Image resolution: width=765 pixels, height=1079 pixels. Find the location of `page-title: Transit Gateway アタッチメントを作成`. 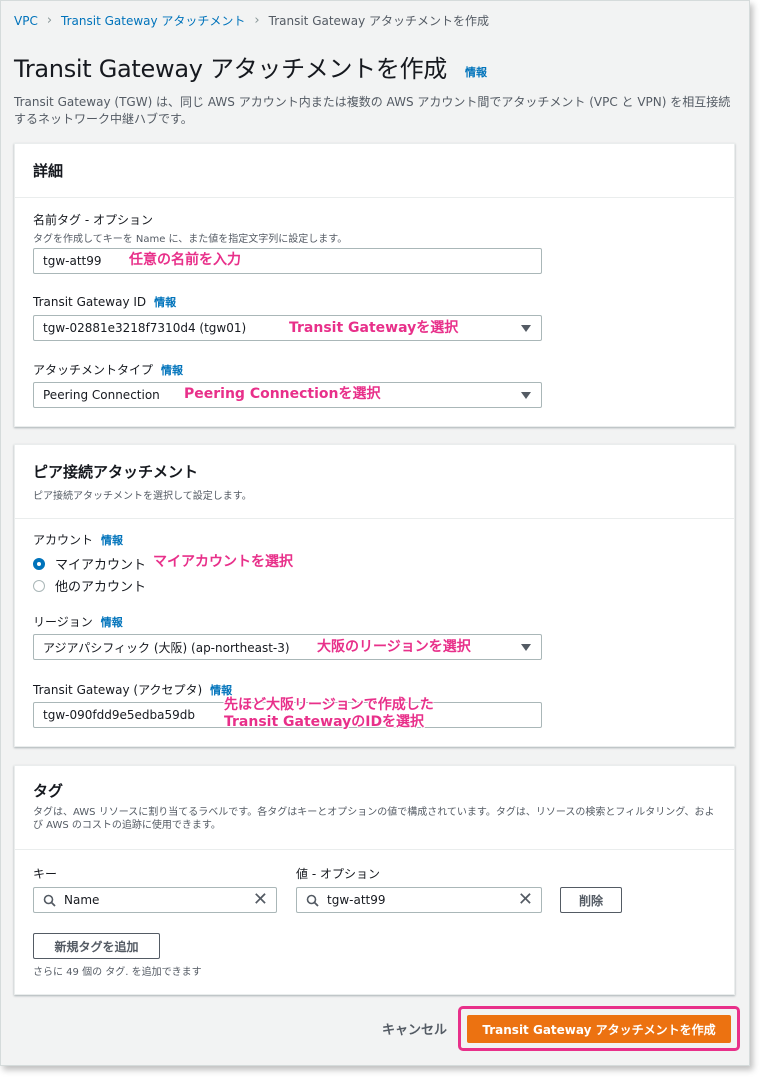

page-title: Transit Gateway アタッチメントを作成 is located at coordinates (230, 69).